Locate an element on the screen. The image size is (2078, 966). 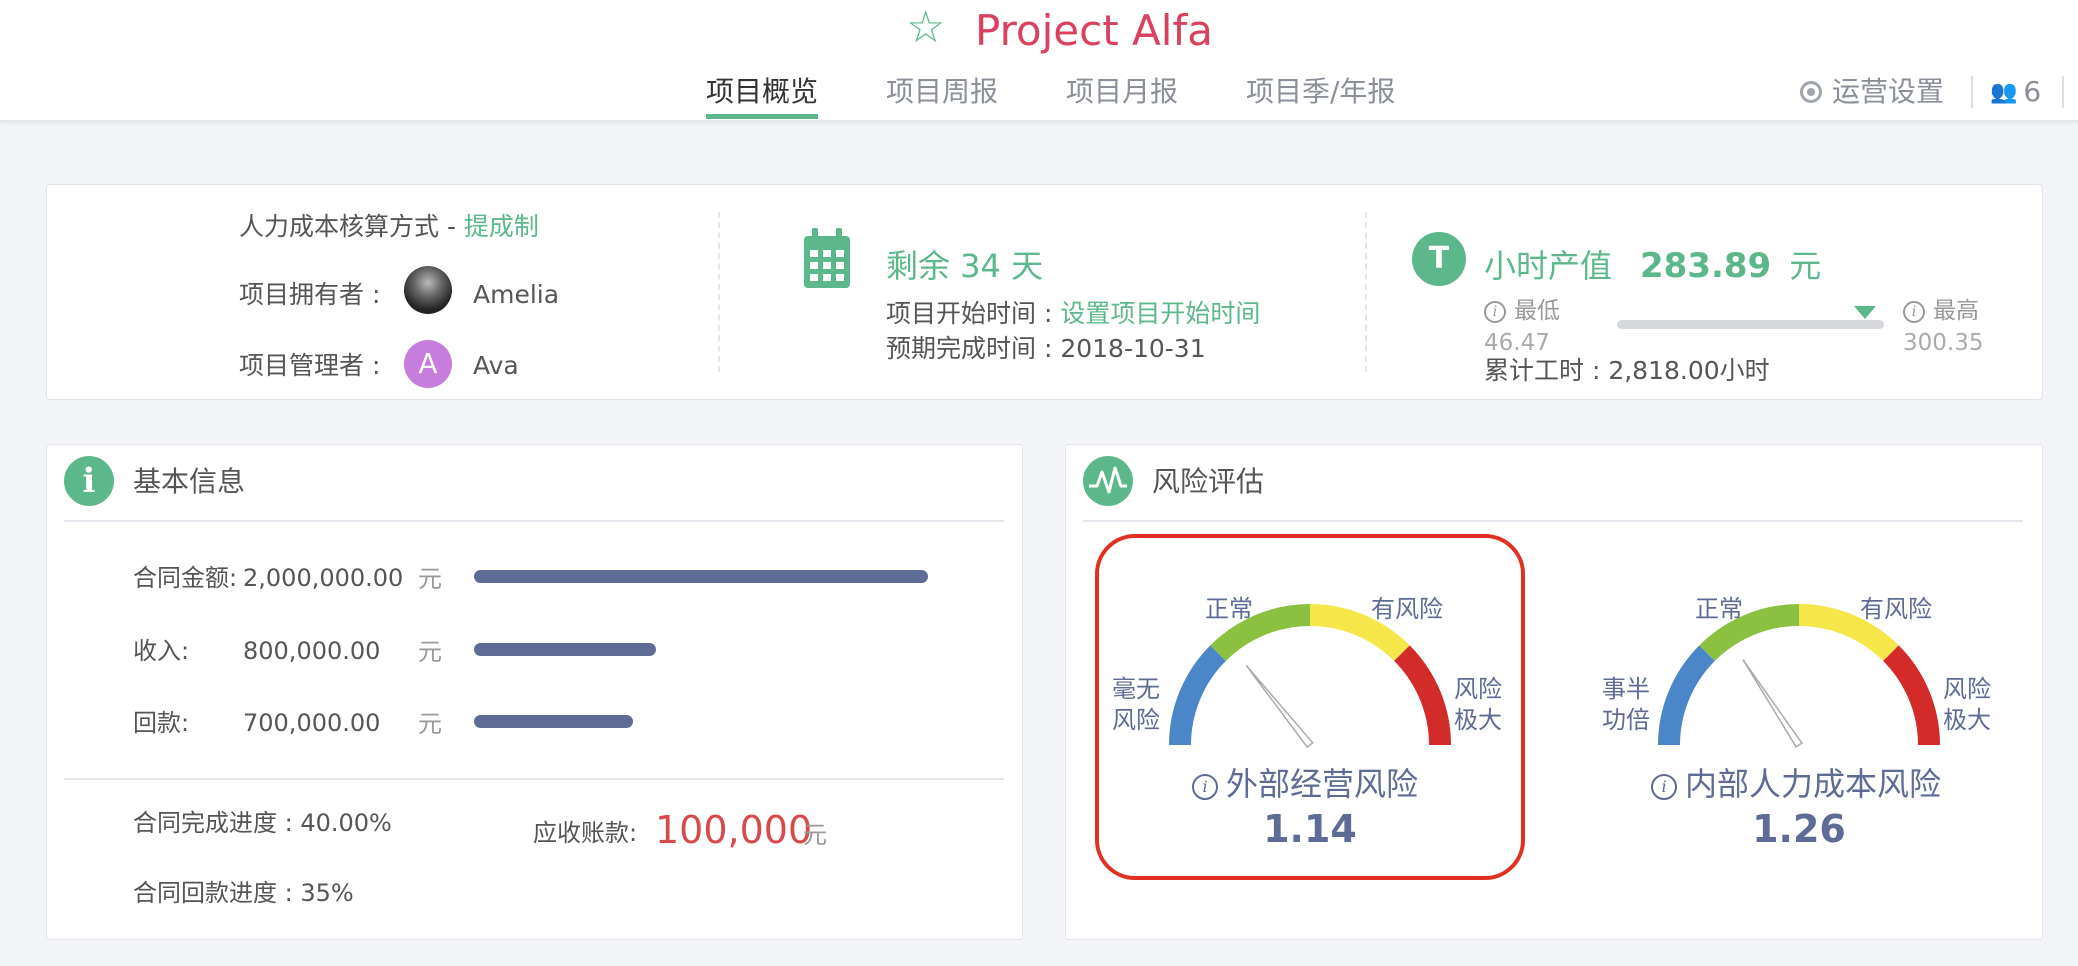
set-start-time-link: 设置项目开始时间 is located at coordinates (1160, 313).